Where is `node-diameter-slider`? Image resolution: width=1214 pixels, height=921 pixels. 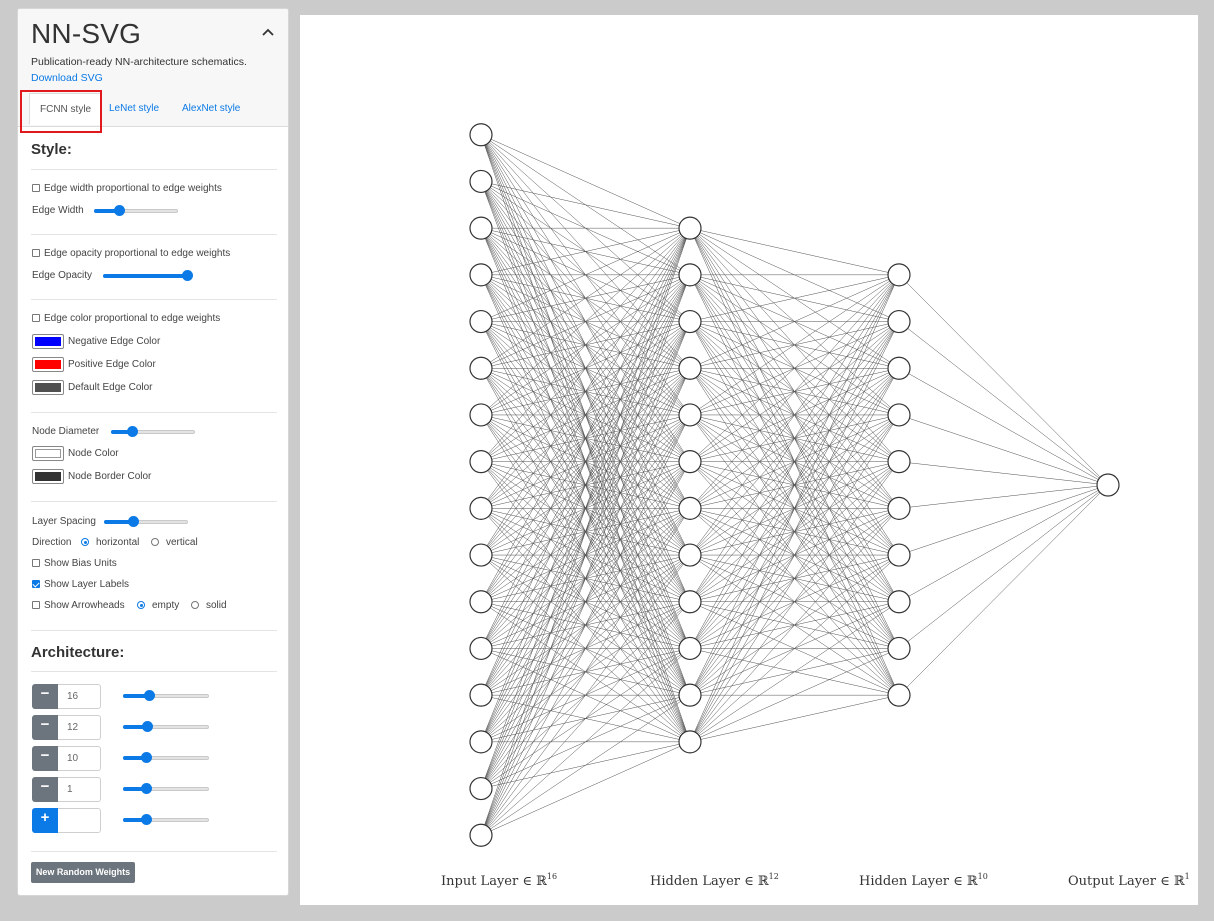
node-diameter-slider is located at coordinates (153, 432).